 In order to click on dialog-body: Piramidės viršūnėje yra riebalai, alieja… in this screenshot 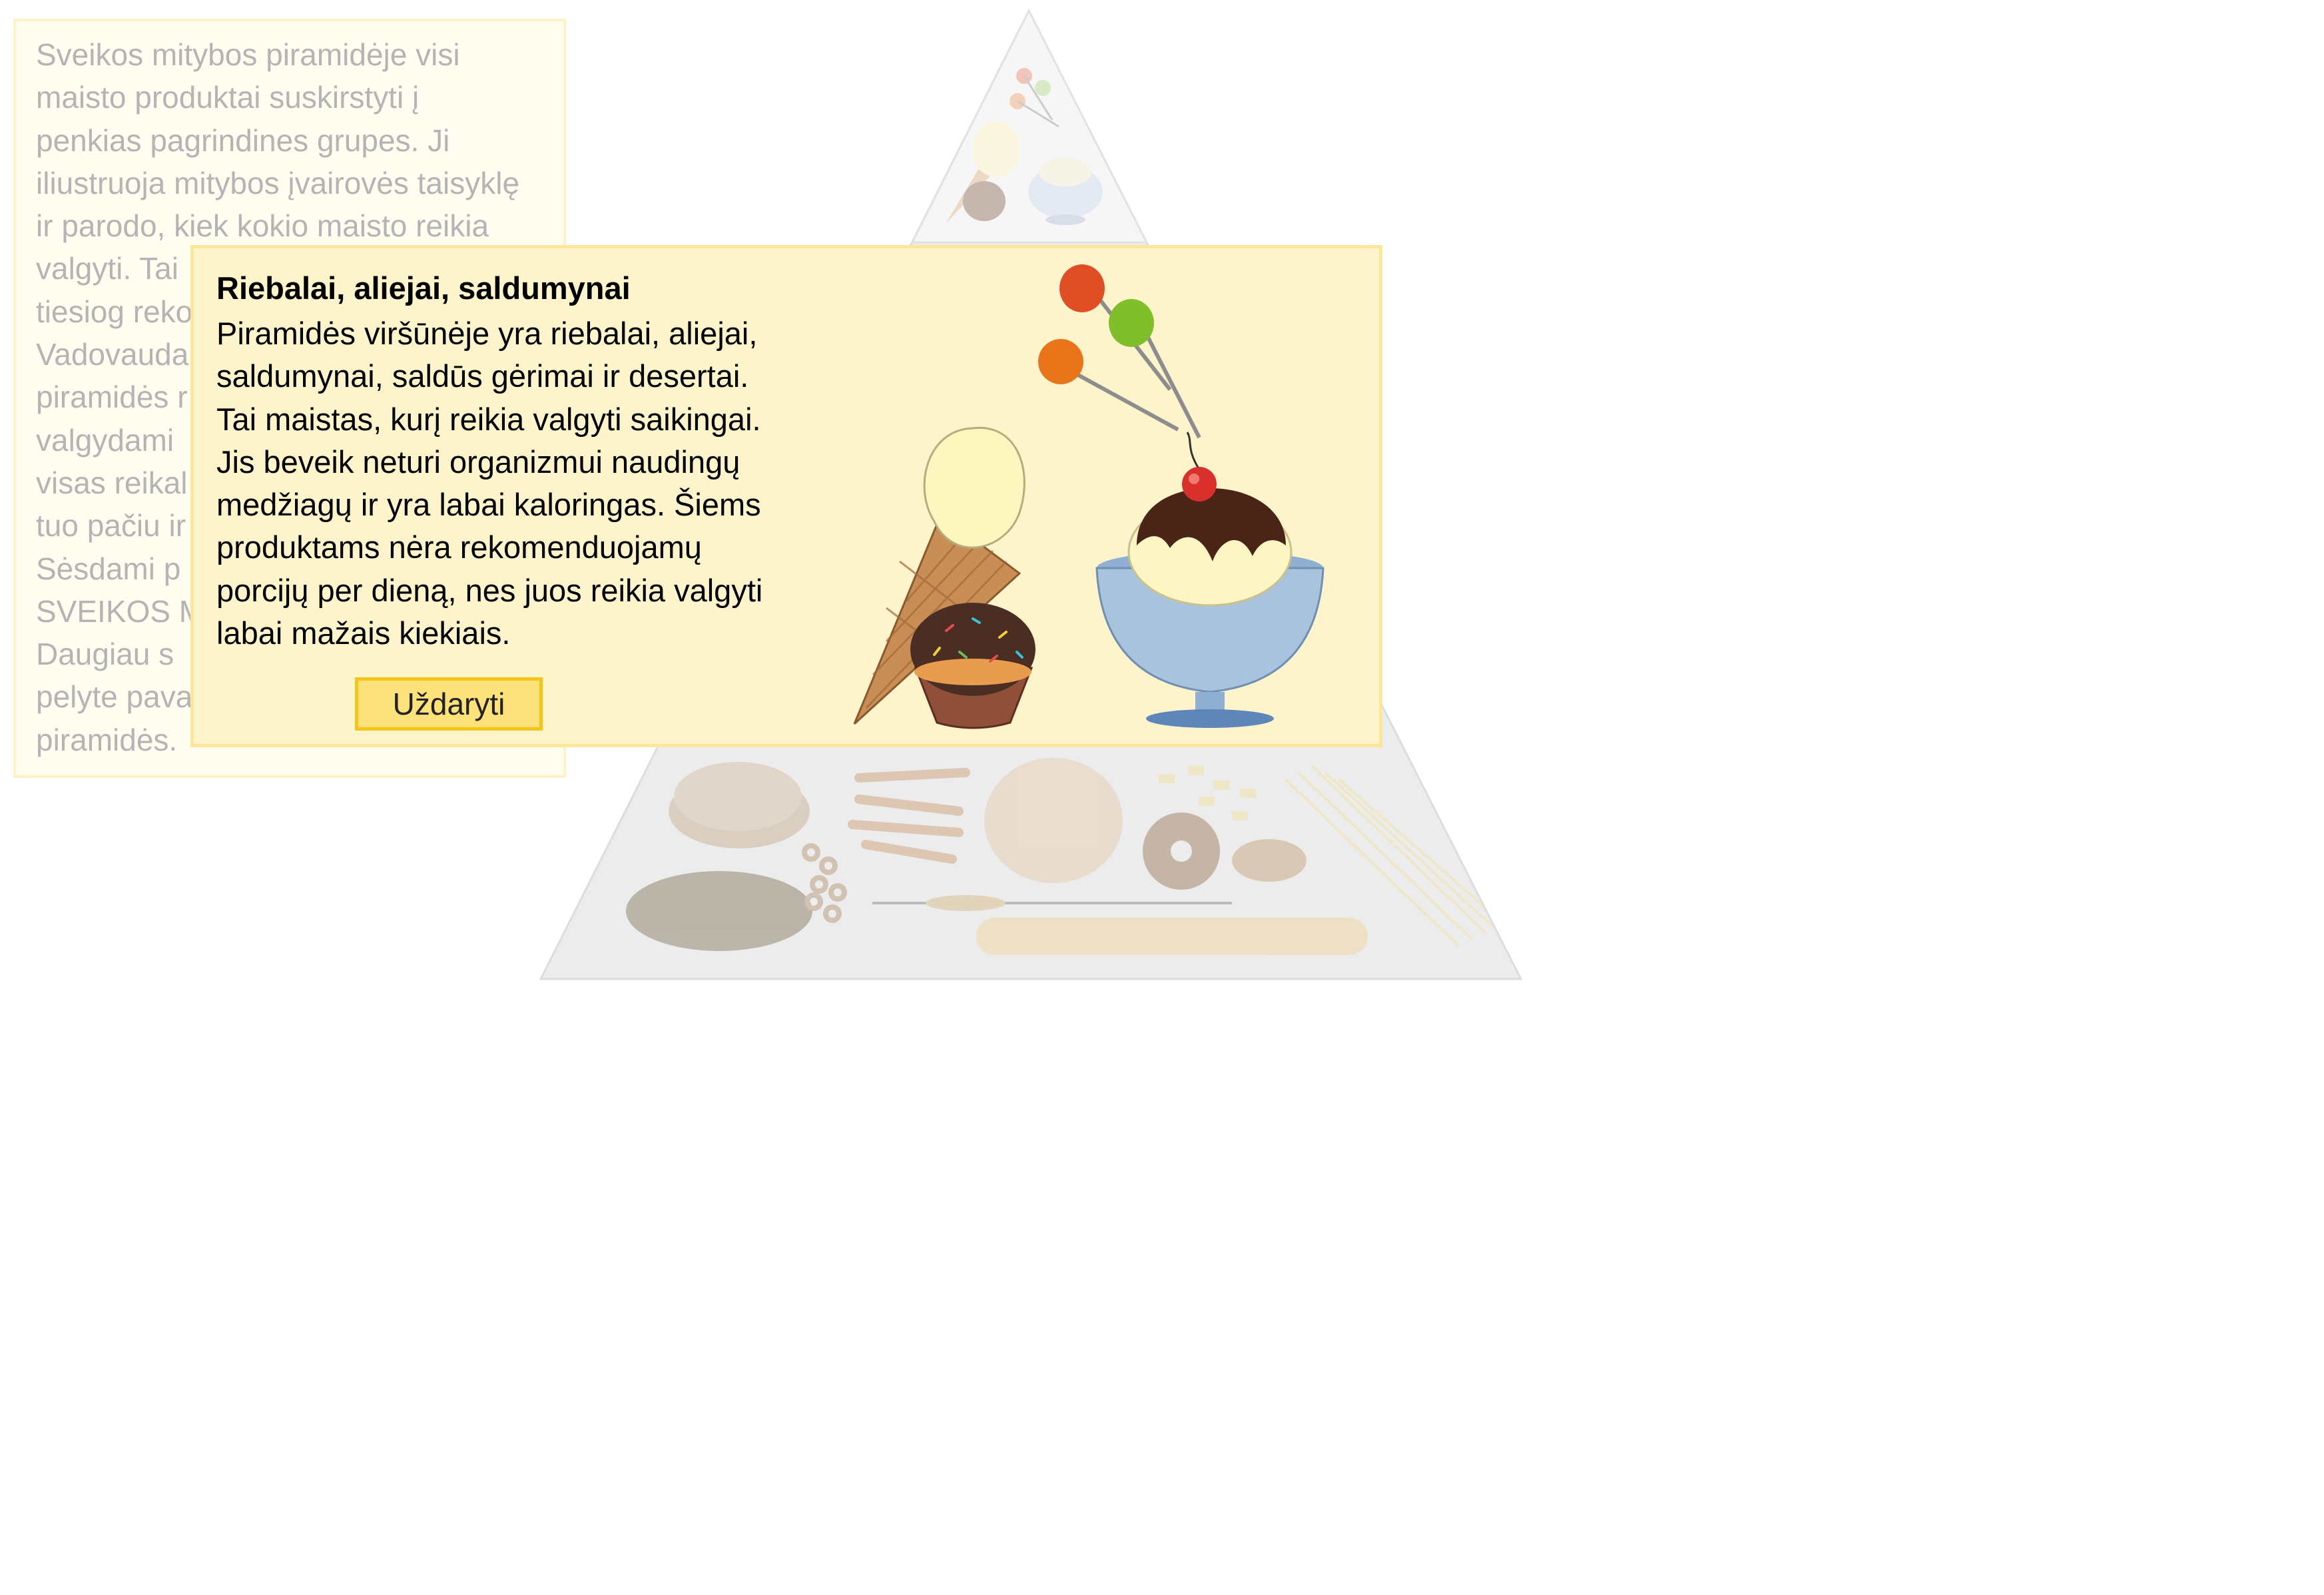, I will do `click(489, 483)`.